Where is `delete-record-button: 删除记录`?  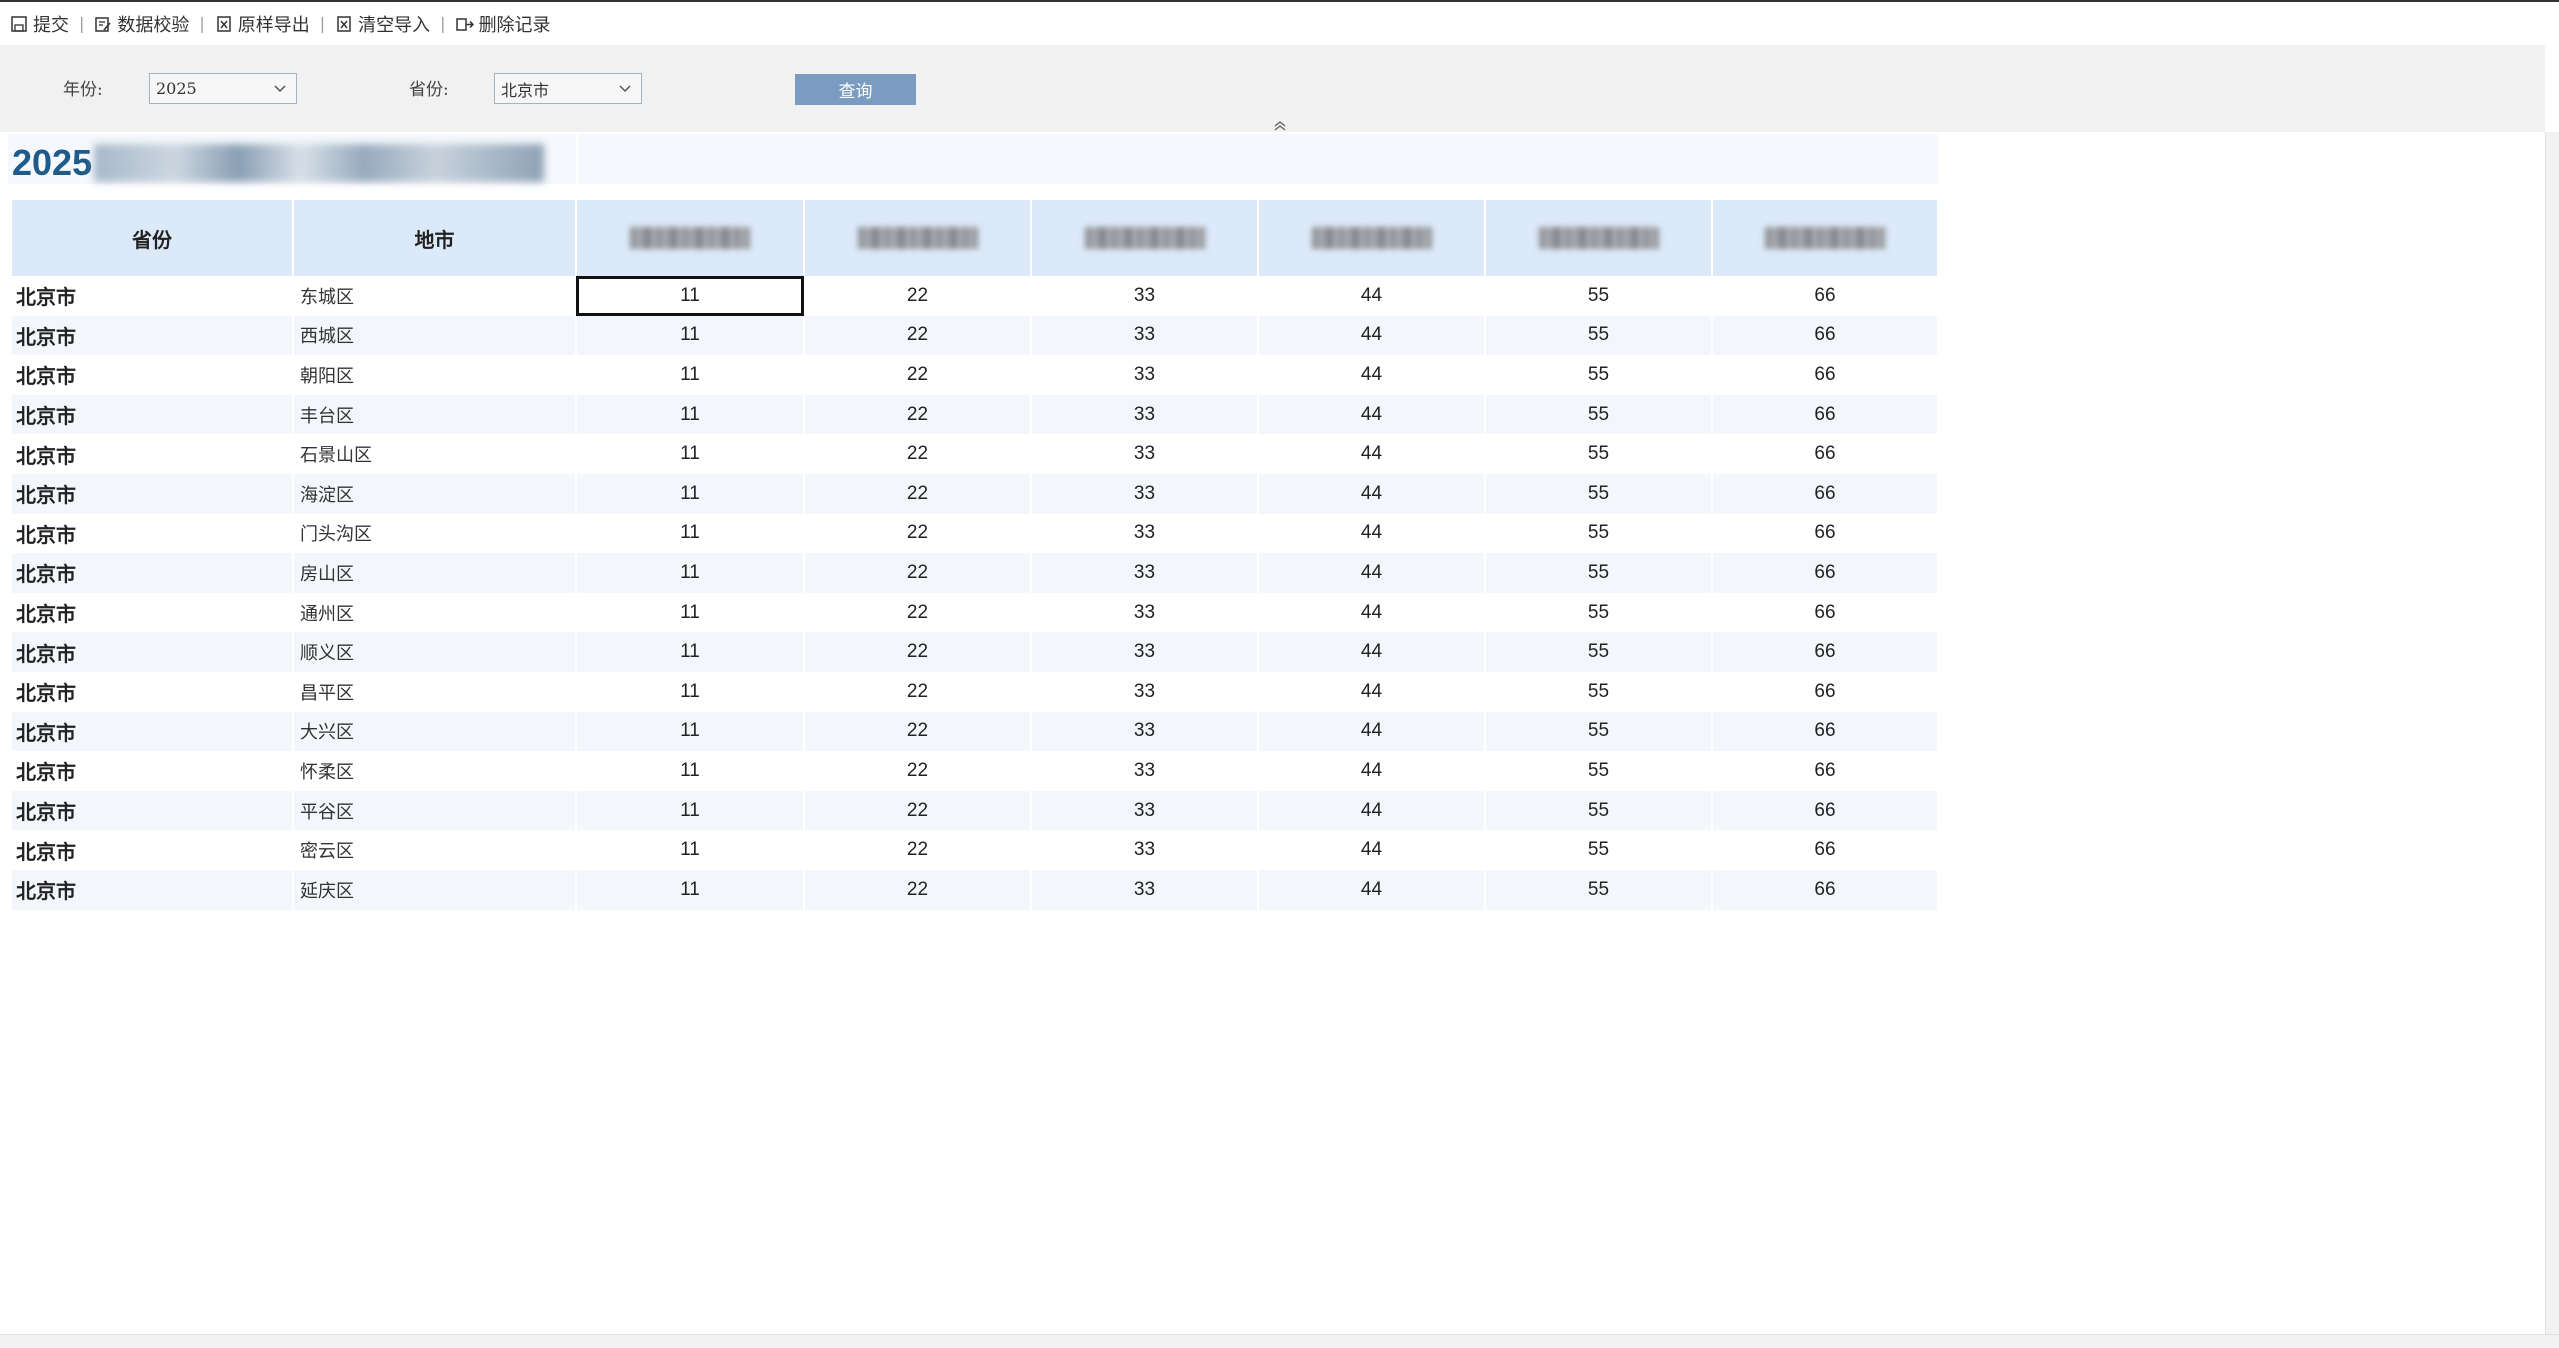
delete-record-button: 删除记录 is located at coordinates (503, 24).